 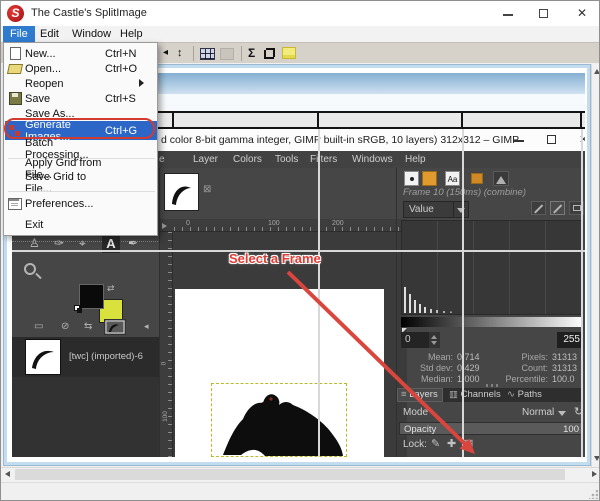 I want to click on maximize-button, so click(x=544, y=13).